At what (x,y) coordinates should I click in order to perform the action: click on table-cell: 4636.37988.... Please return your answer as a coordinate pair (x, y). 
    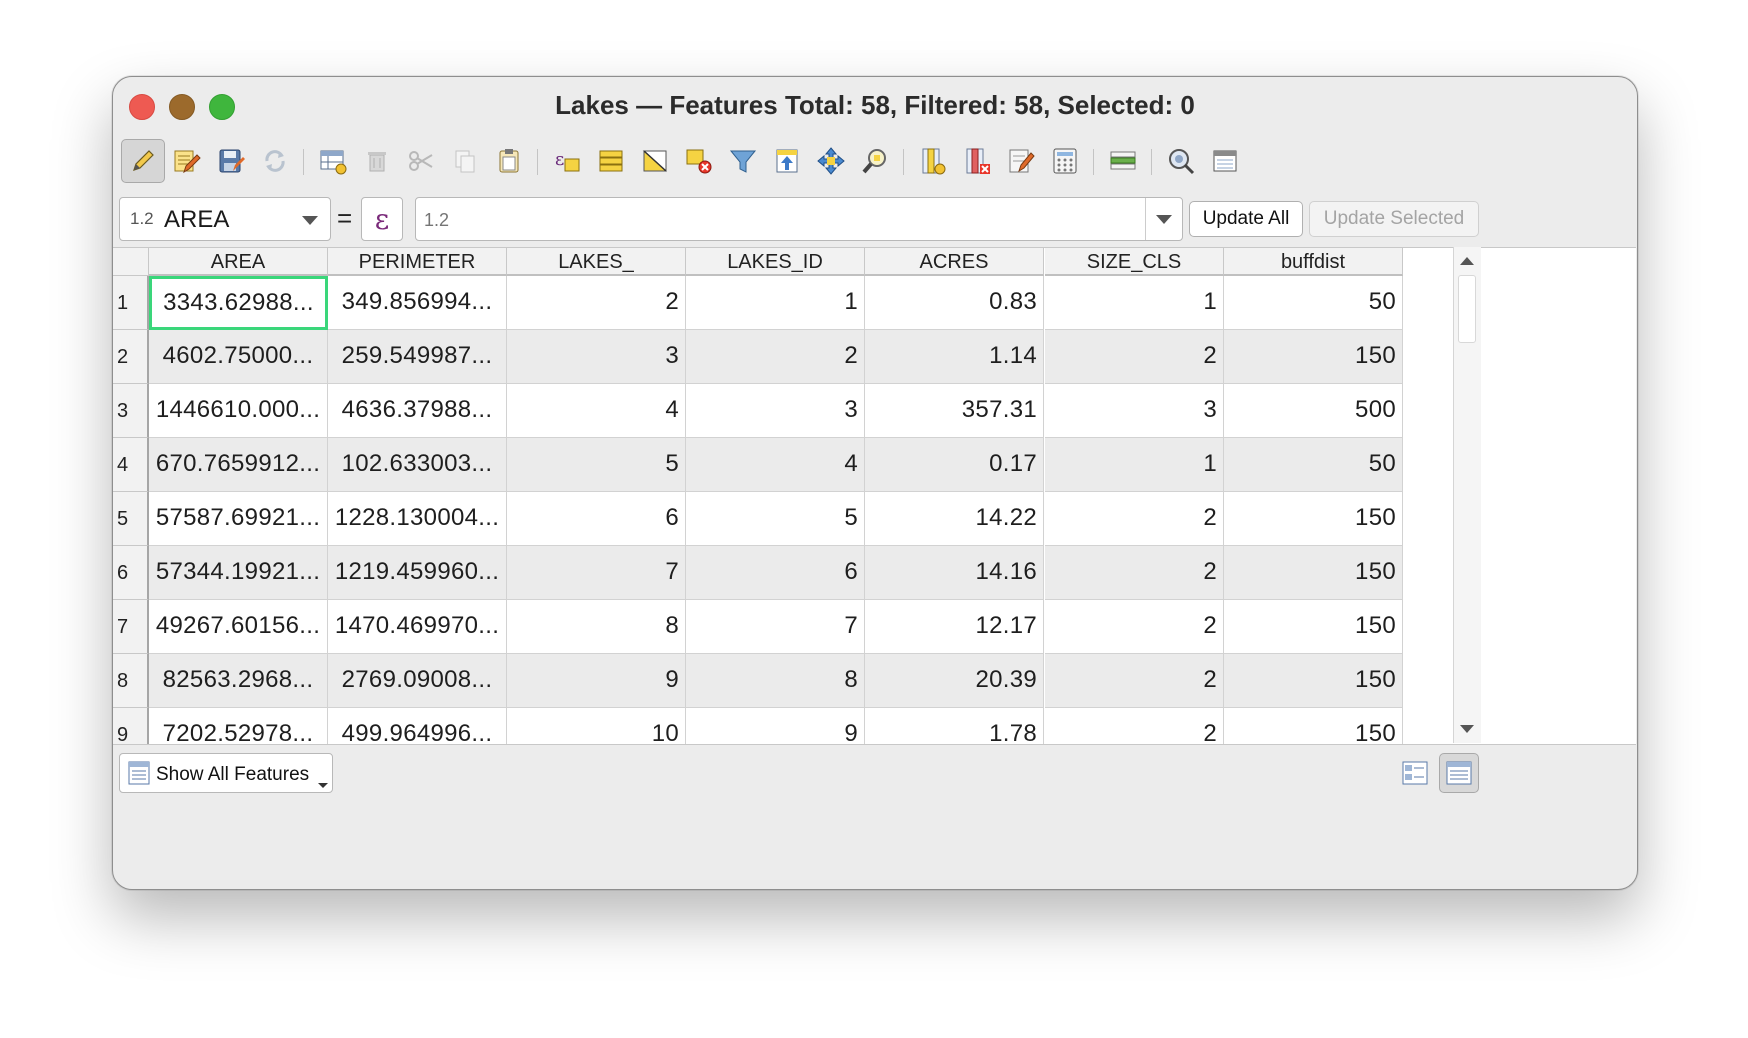
    Looking at the image, I should click on (417, 411).